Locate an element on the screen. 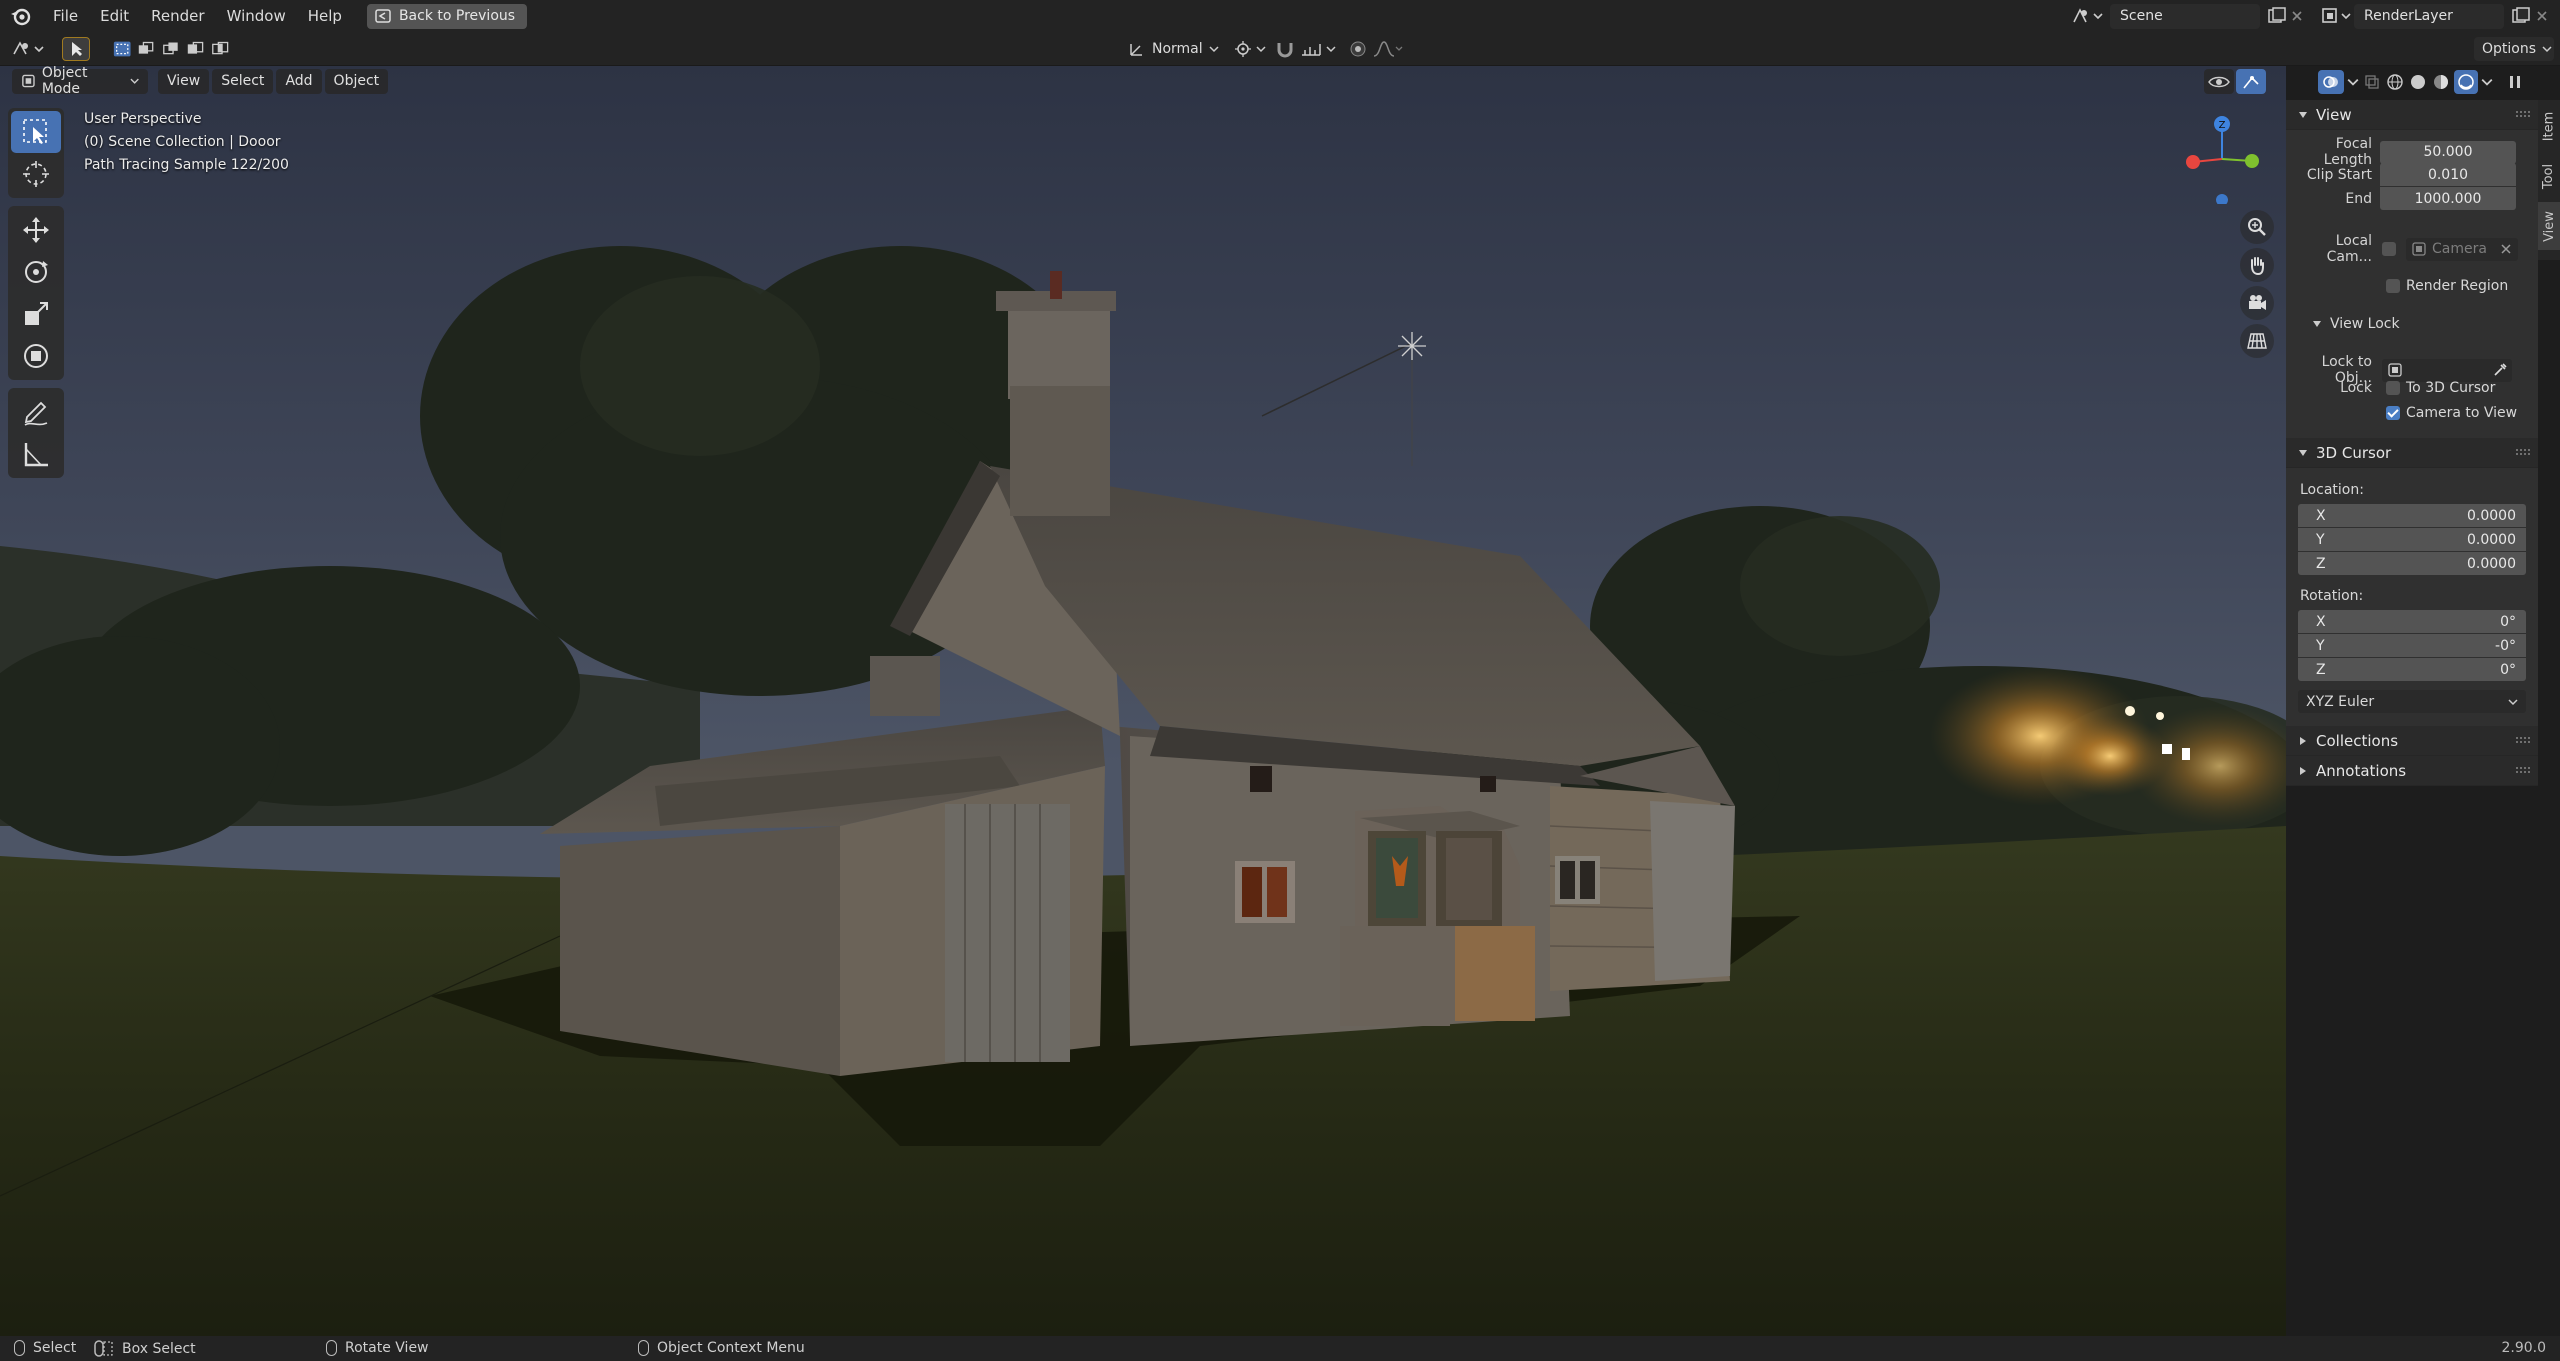  solid-shading-icon is located at coordinates (2418, 82).